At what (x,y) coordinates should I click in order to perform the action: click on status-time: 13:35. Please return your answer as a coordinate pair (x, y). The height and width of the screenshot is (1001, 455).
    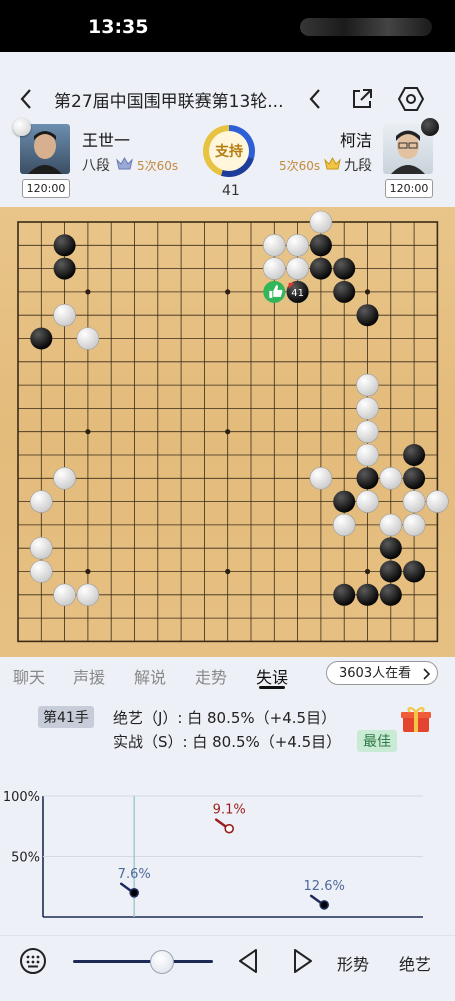
    Looking at the image, I should click on (118, 27).